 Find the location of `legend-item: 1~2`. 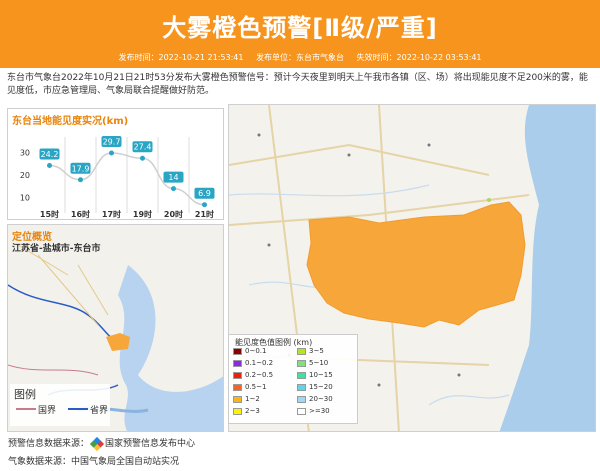

legend-item: 1~2 is located at coordinates (246, 400).